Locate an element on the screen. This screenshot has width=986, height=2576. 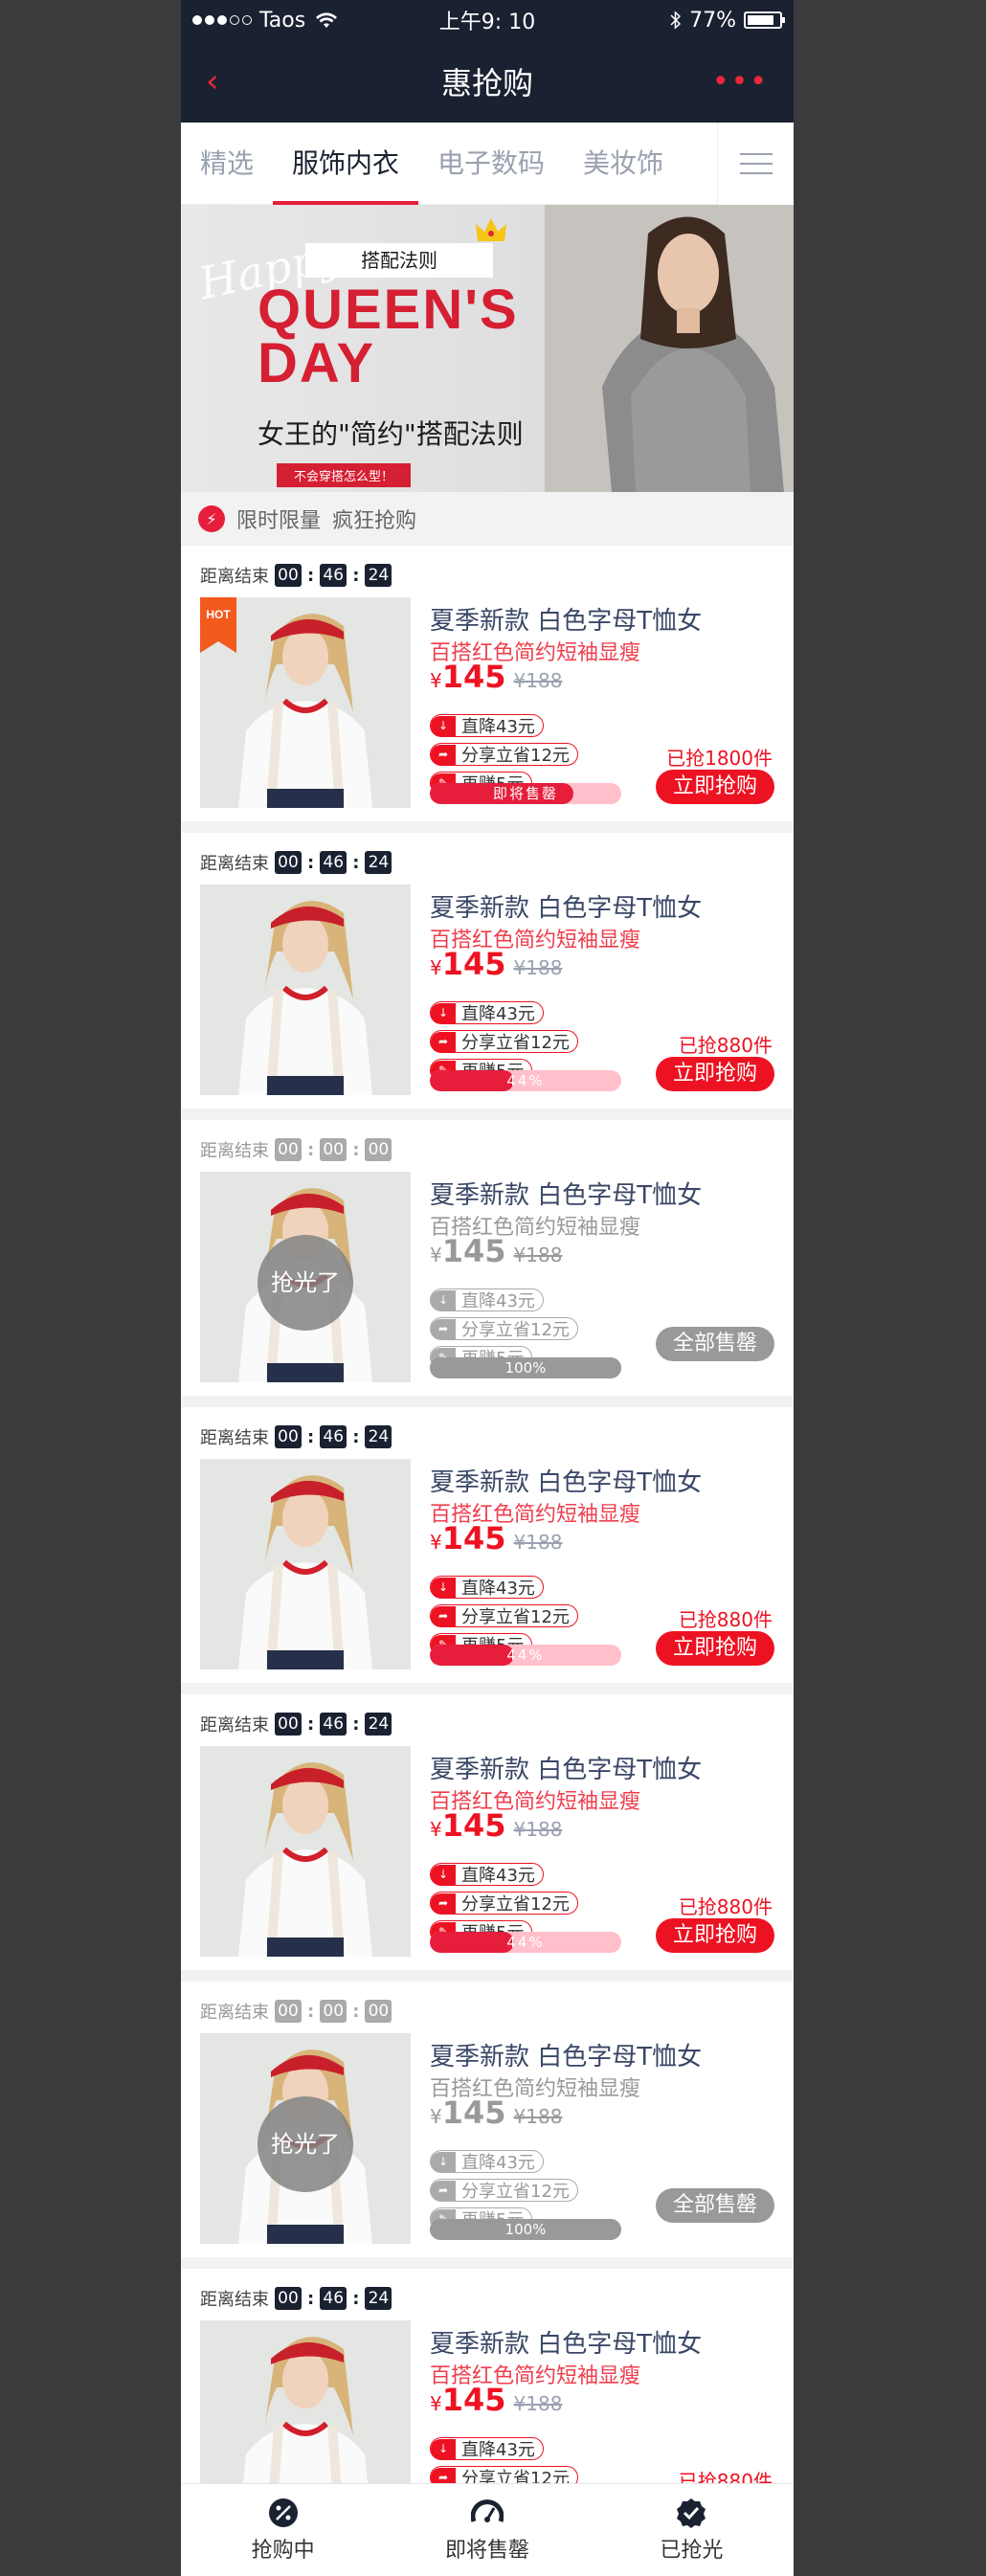
tab-beauty: 美妆饰 is located at coordinates (623, 164).